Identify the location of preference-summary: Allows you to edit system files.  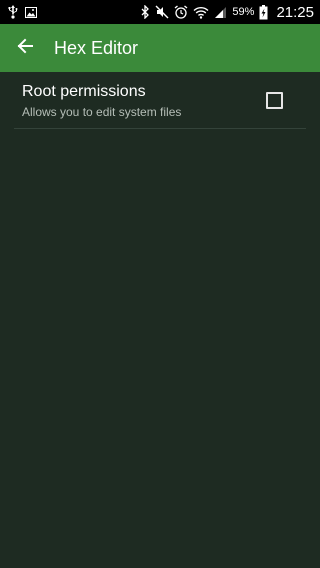
(102, 112).